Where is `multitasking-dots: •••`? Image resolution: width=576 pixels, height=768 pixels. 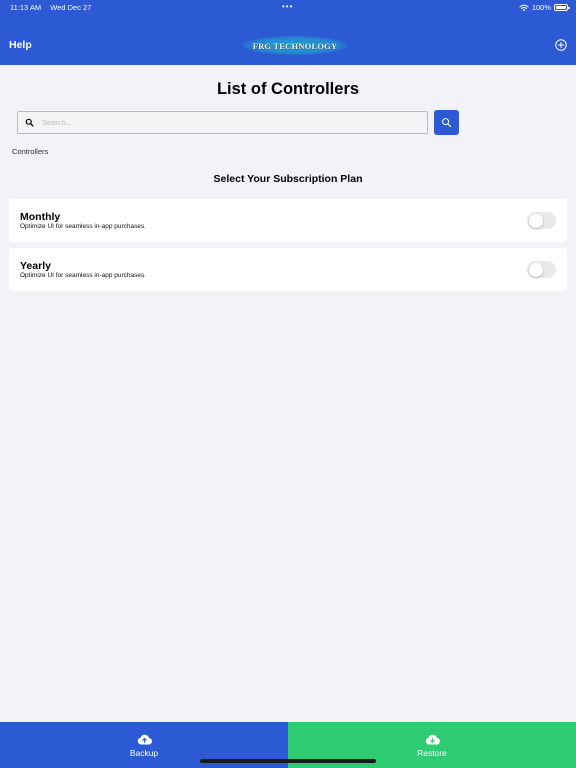
multitasking-dots: ••• is located at coordinates (287, 6).